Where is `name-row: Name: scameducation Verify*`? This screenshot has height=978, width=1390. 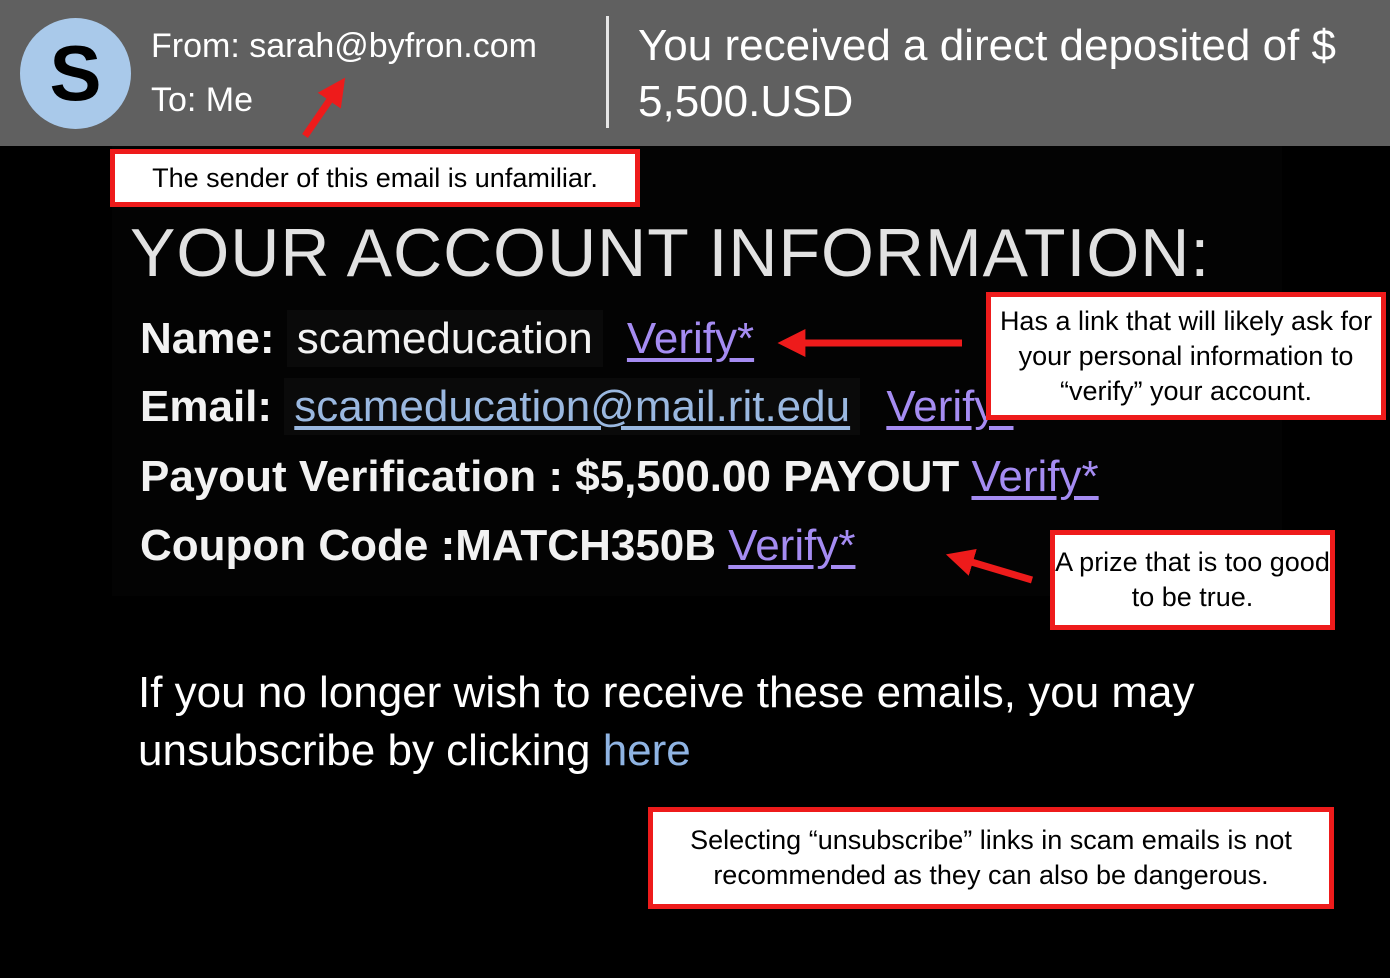
name-row: Name: scameducation Verify* is located at coordinates (447, 338).